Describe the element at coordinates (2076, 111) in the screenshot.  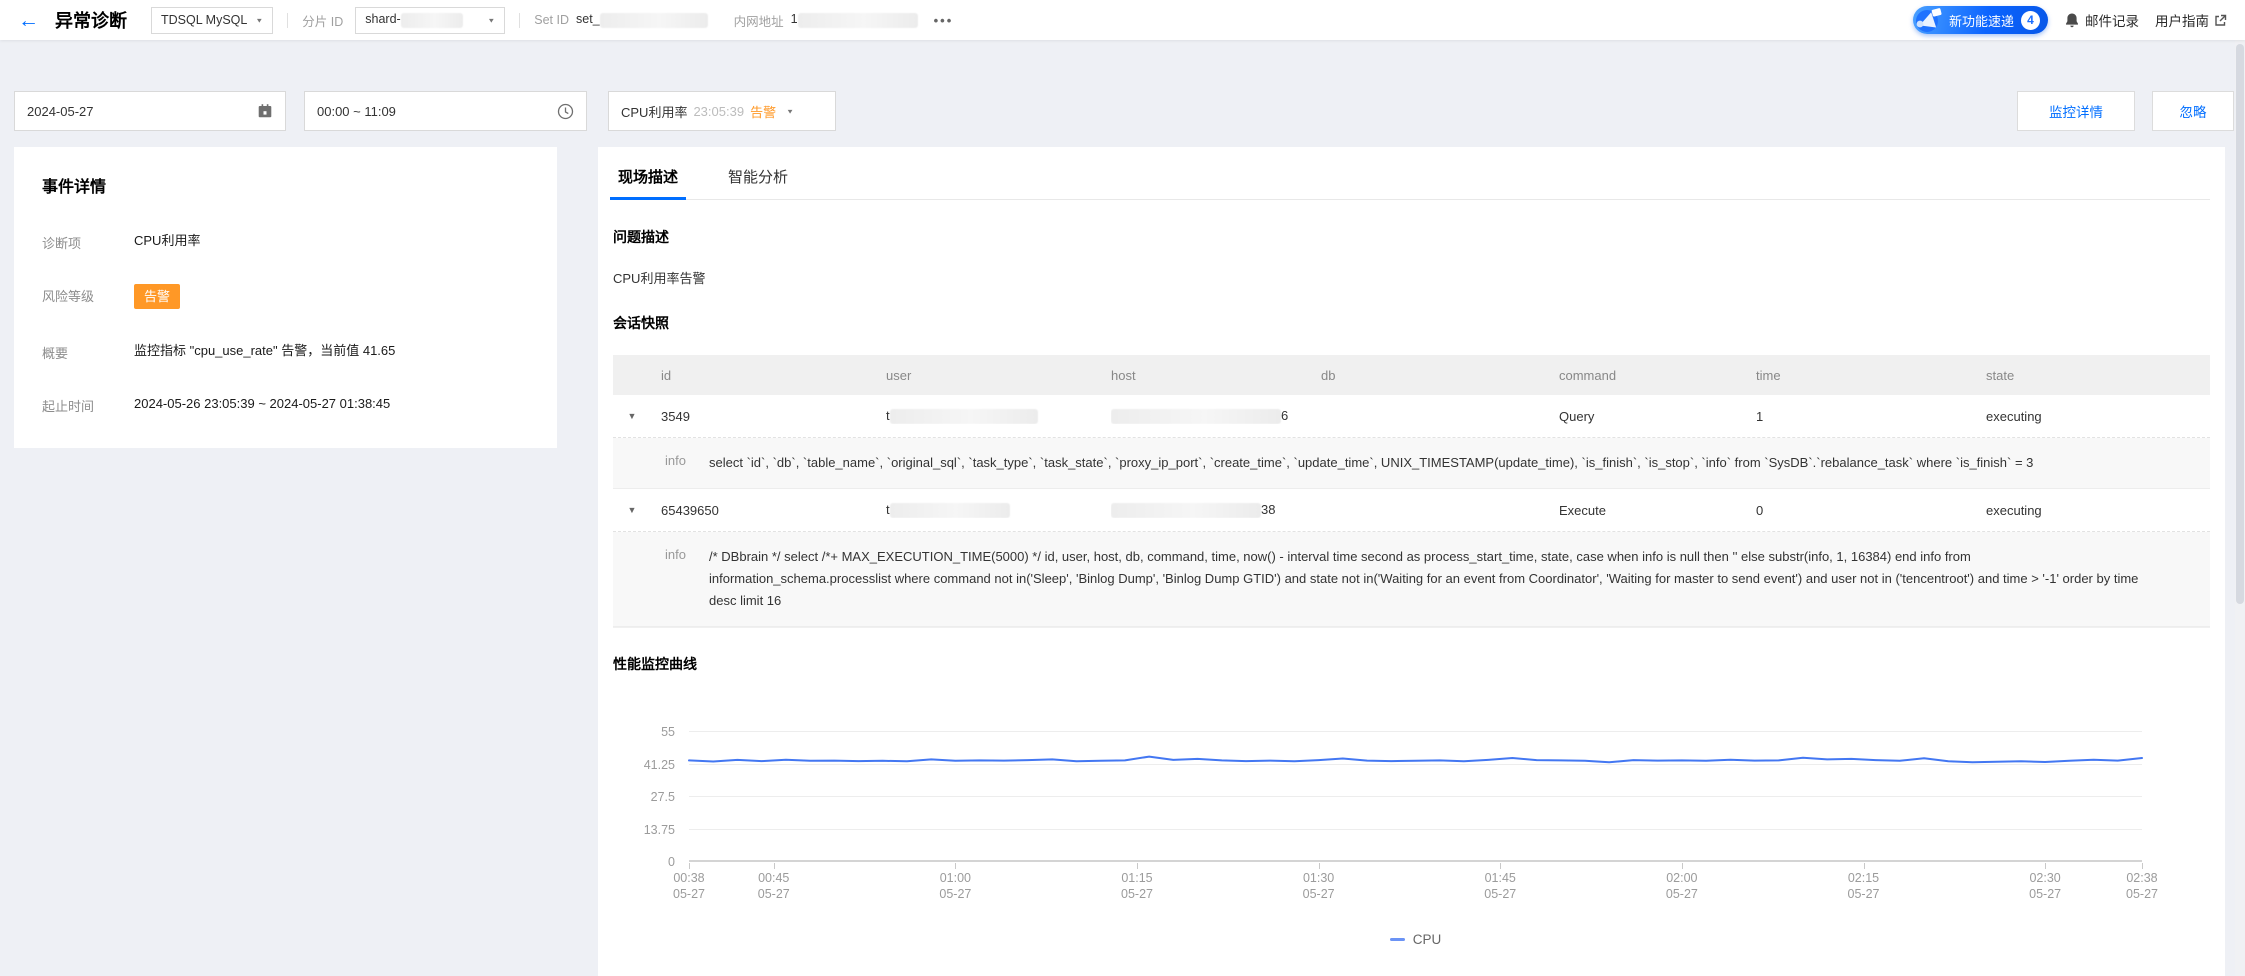
I see `monitor-detail-button: 监控详情` at that location.